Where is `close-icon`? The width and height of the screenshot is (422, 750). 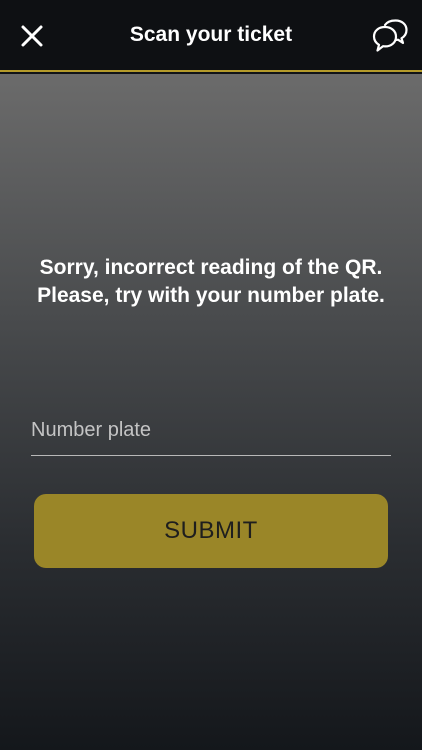
close-icon is located at coordinates (32, 36).